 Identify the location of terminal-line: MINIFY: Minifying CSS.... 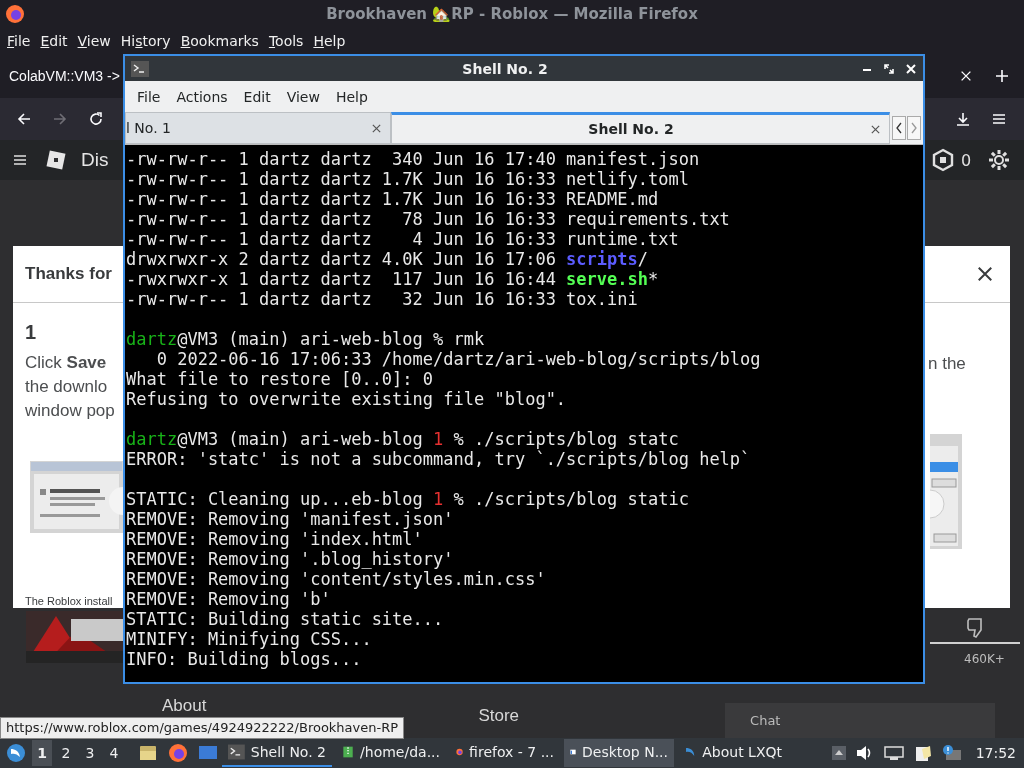
(249, 639).